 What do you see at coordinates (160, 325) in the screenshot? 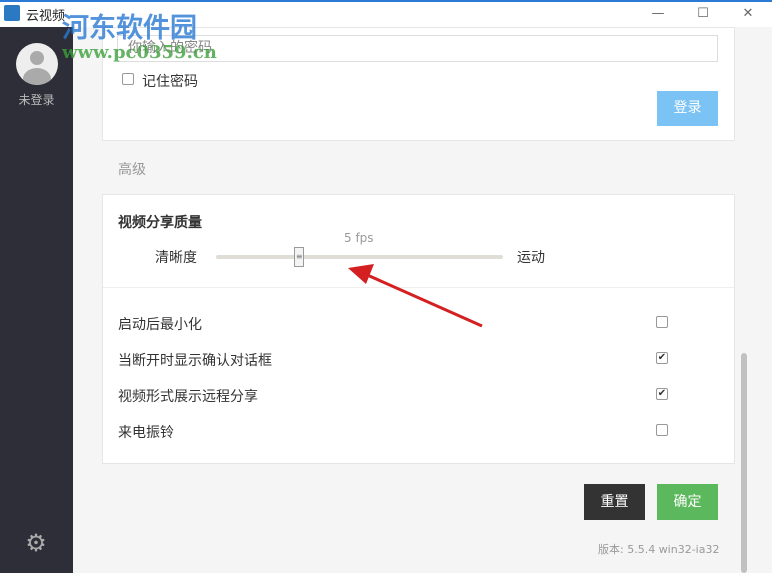
I see `option-label: 启动后最小化` at bounding box center [160, 325].